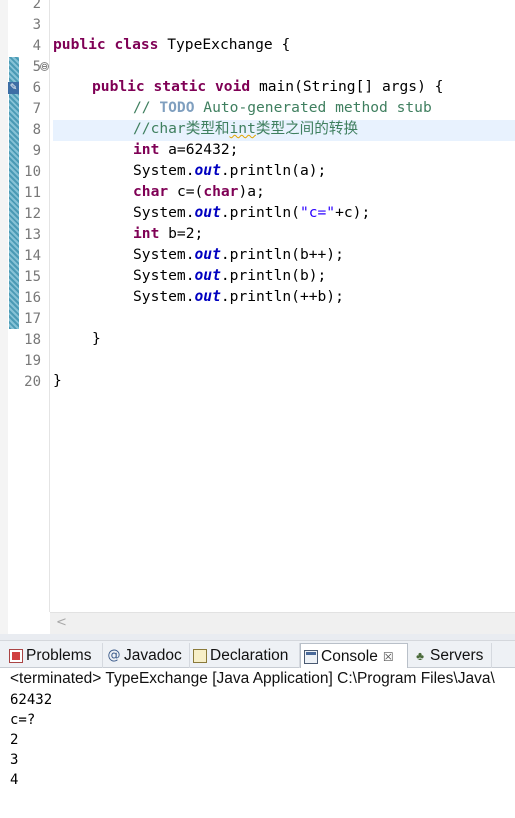  Describe the element at coordinates (23, 720) in the screenshot. I see `console-output-line: c=?` at that location.